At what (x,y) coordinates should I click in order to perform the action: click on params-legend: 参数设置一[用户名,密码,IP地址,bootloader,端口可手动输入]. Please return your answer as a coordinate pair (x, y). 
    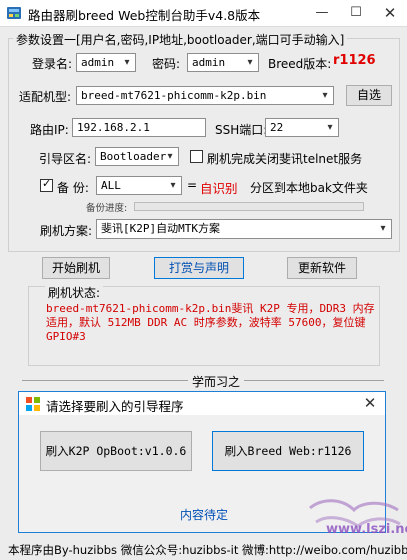
    Looking at the image, I should click on (180, 39).